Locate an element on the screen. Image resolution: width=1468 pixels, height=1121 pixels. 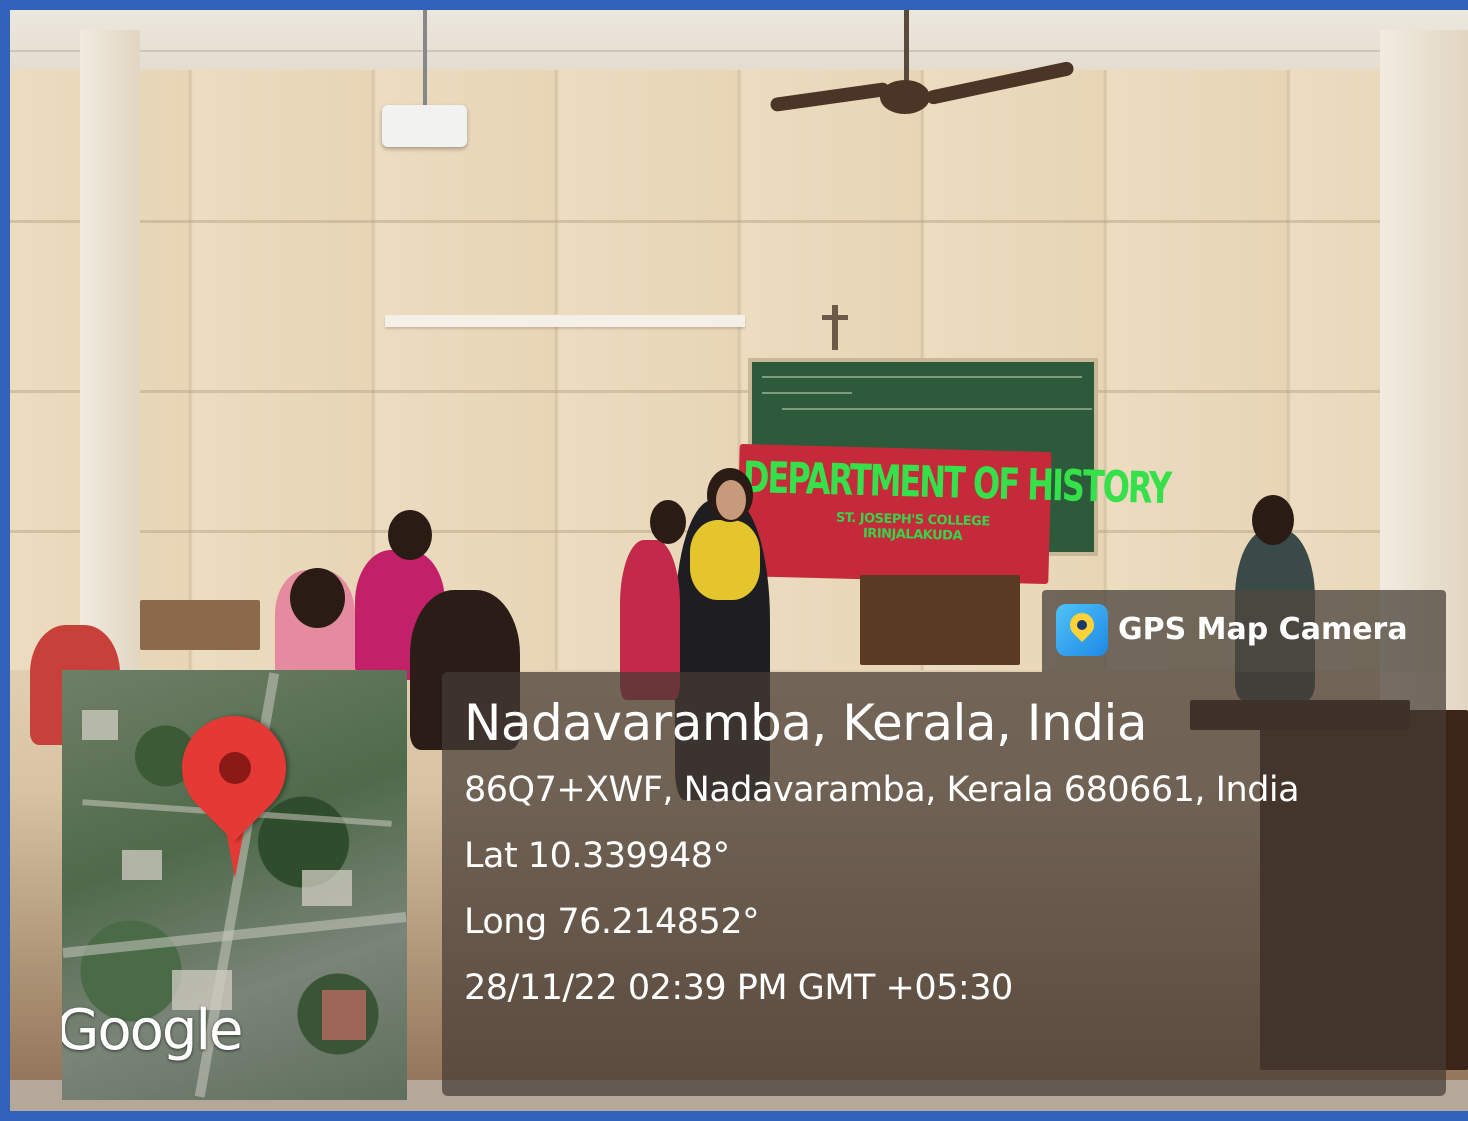
ceiling-seam is located at coordinates (739, 51).